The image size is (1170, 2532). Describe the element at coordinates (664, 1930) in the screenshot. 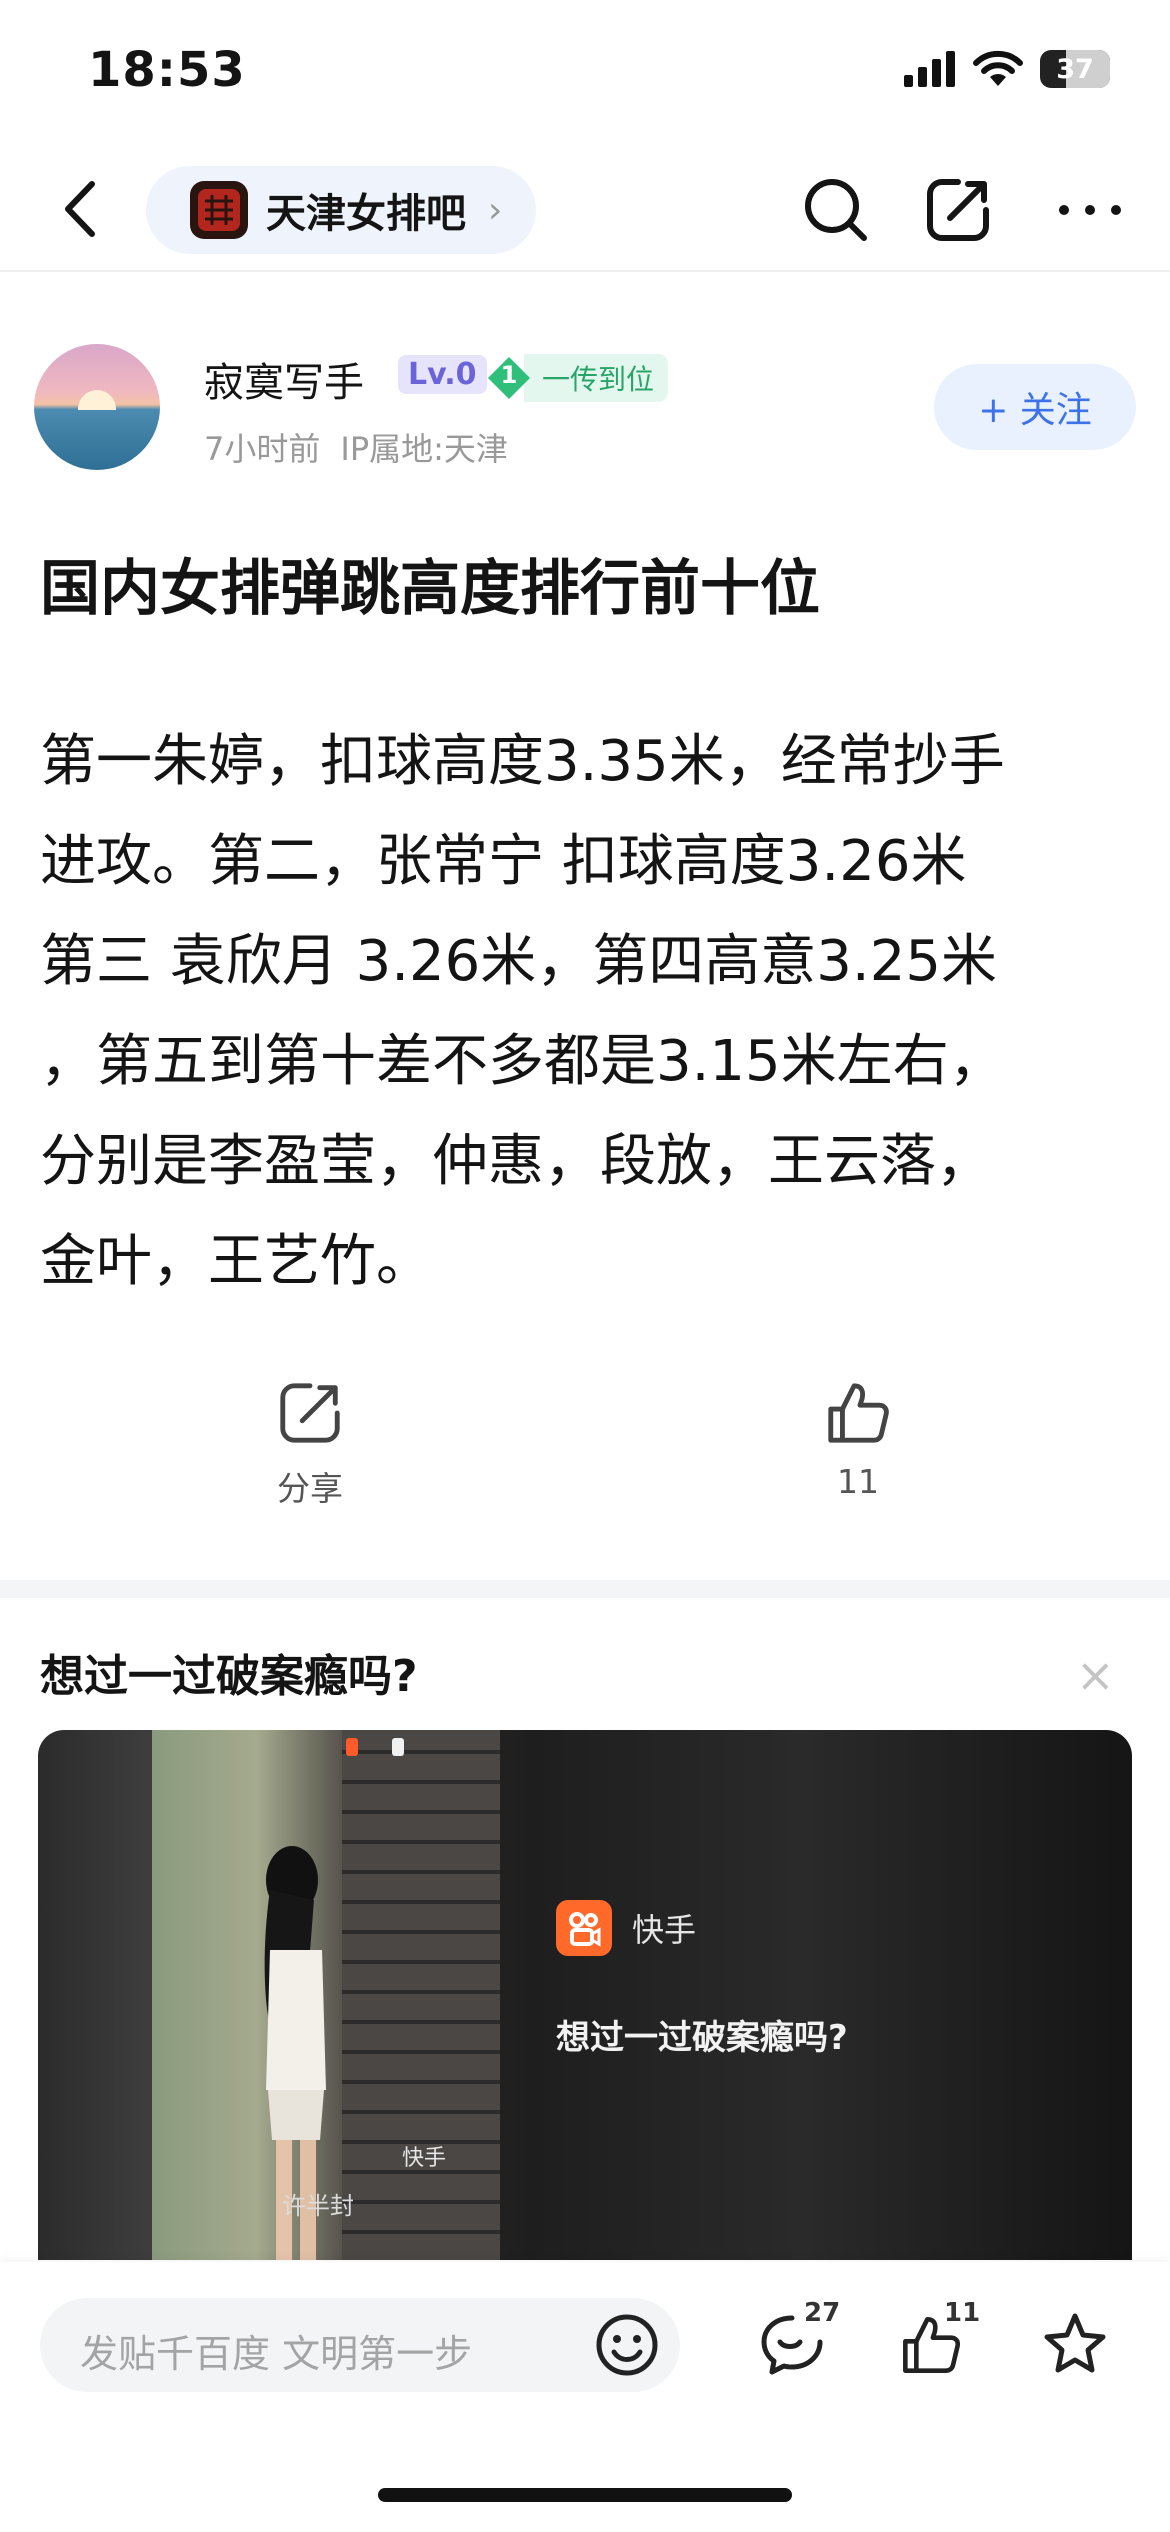

I see `ad-brand-name: 快手` at that location.